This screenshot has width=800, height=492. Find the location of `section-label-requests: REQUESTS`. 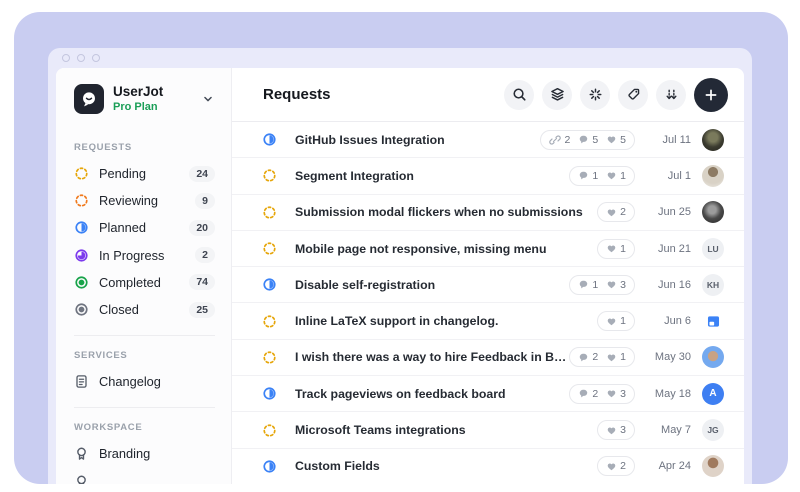

section-label-requests: REQUESTS is located at coordinates (103, 147).